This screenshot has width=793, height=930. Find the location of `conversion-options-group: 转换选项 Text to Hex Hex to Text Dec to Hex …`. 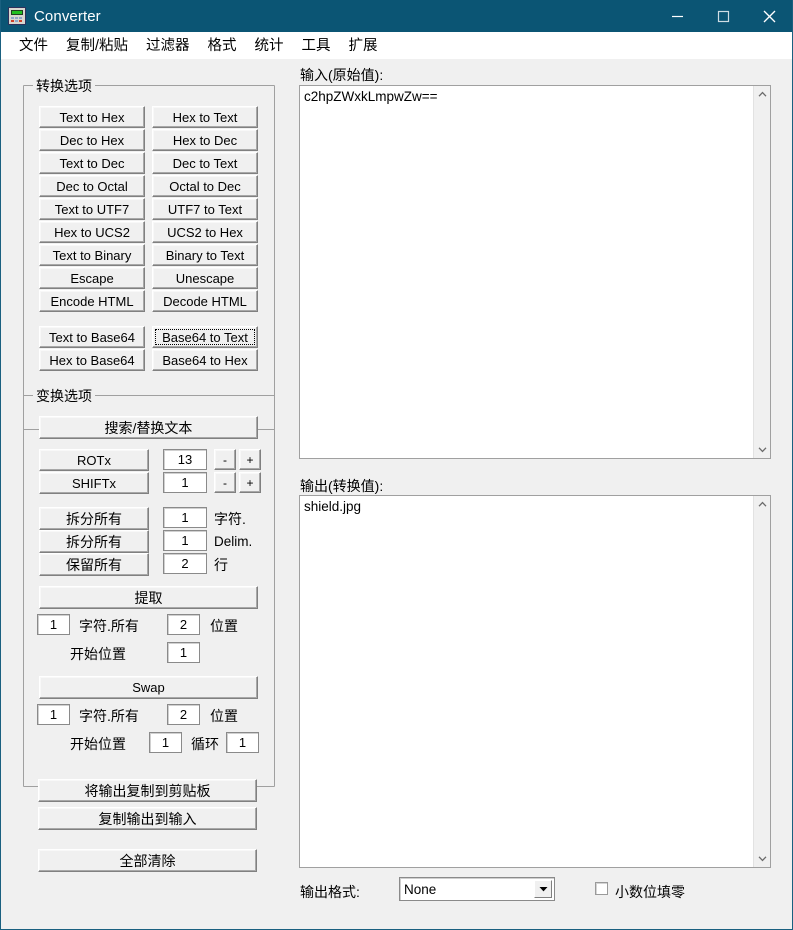

conversion-options-group: 转换选项 Text to Hex Hex to Text Dec to Hex … is located at coordinates (149, 253).